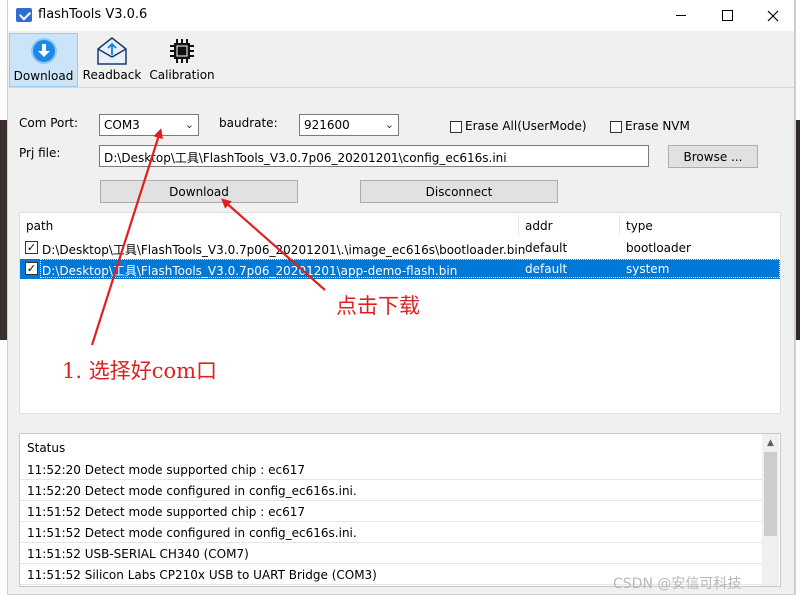 This screenshot has width=800, height=600. What do you see at coordinates (378, 306) in the screenshot?
I see `annotation-click-download: 点击下载` at bounding box center [378, 306].